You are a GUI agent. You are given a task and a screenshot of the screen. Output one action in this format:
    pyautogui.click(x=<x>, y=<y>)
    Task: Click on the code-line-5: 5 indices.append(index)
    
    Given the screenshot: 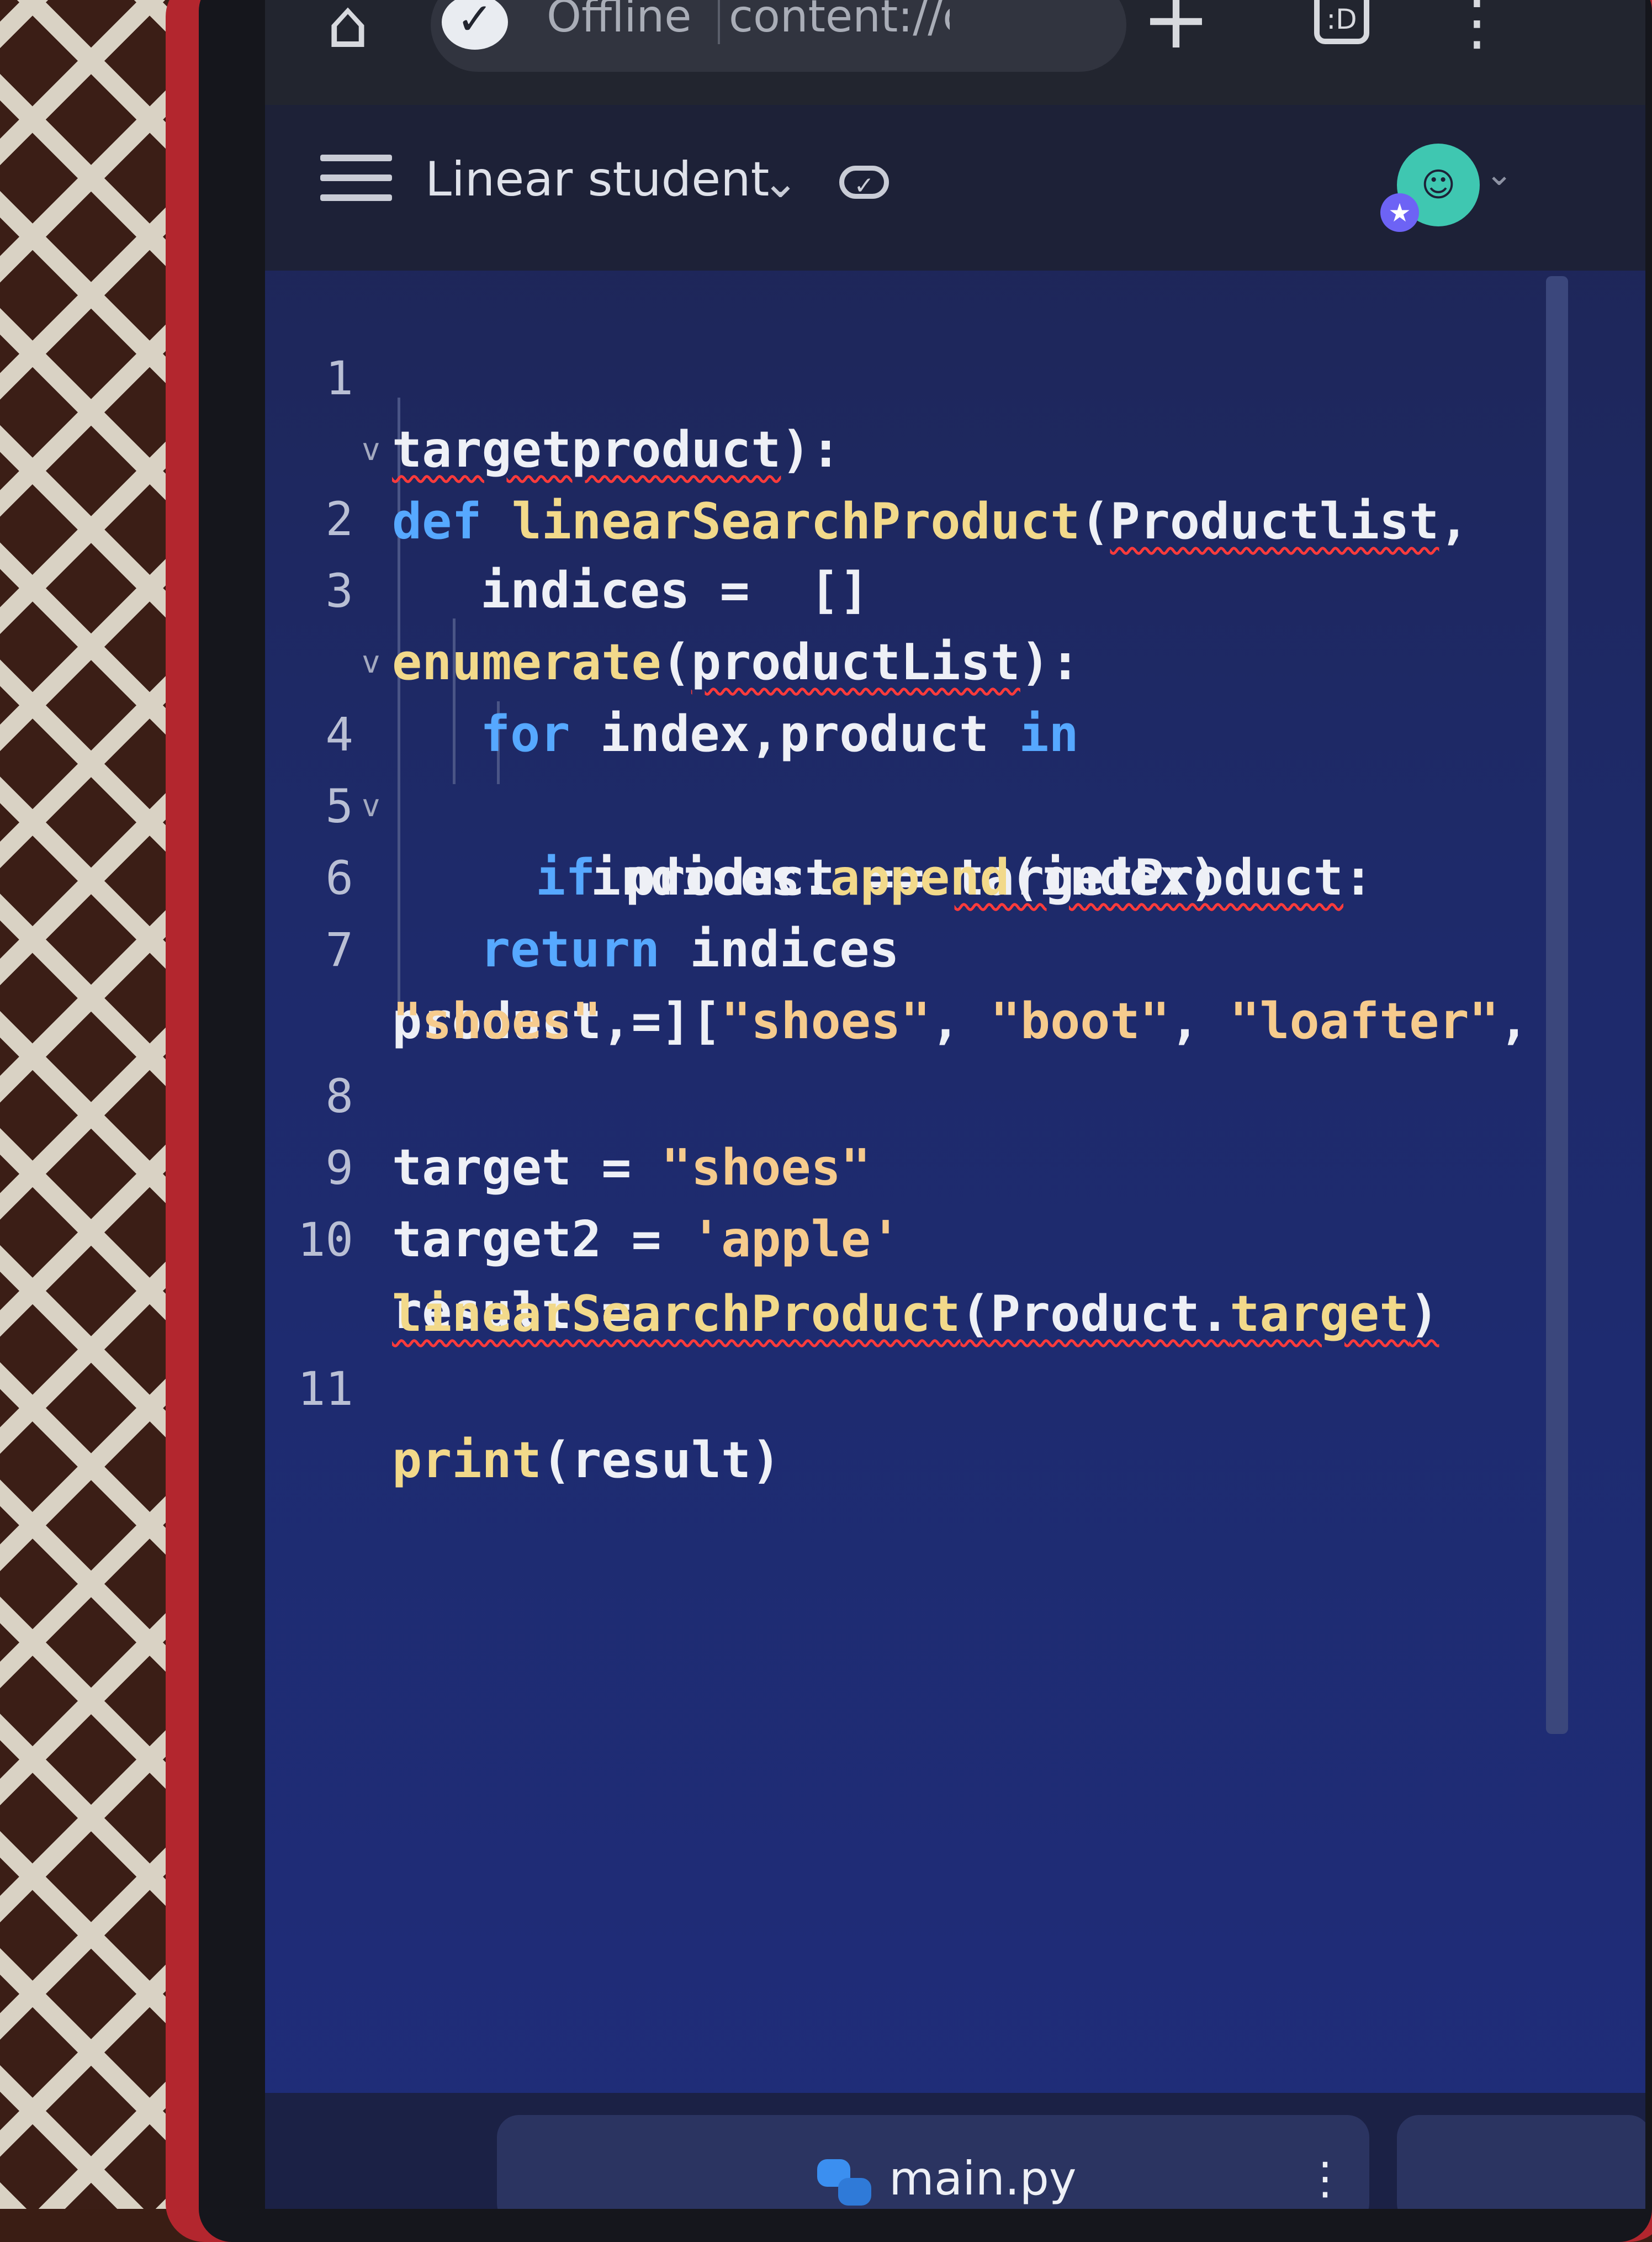 What is the action you would take?
    pyautogui.click(x=900, y=803)
    